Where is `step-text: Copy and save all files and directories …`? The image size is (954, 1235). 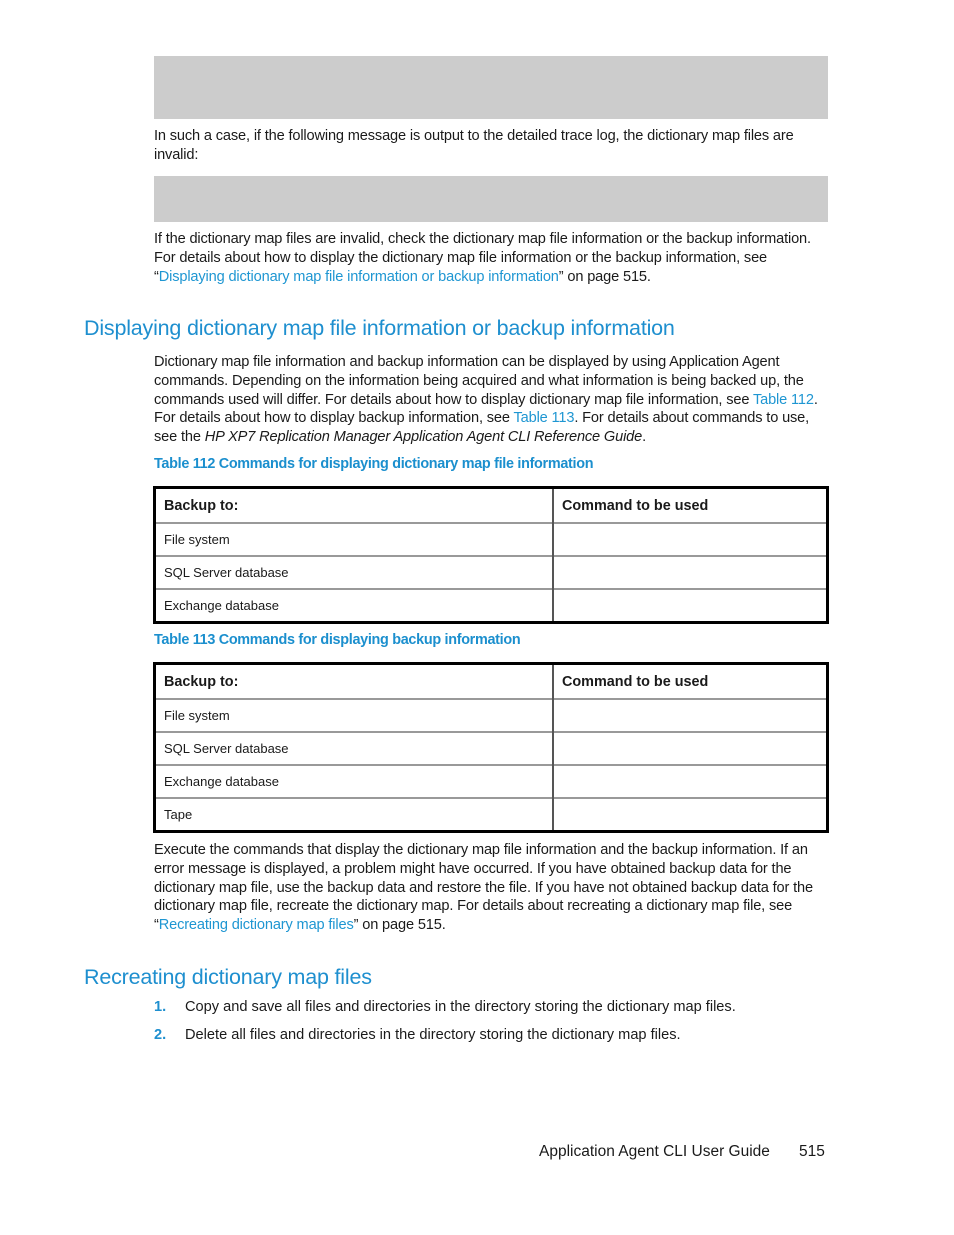
step-text: Copy and save all files and directories … is located at coordinates (460, 1007).